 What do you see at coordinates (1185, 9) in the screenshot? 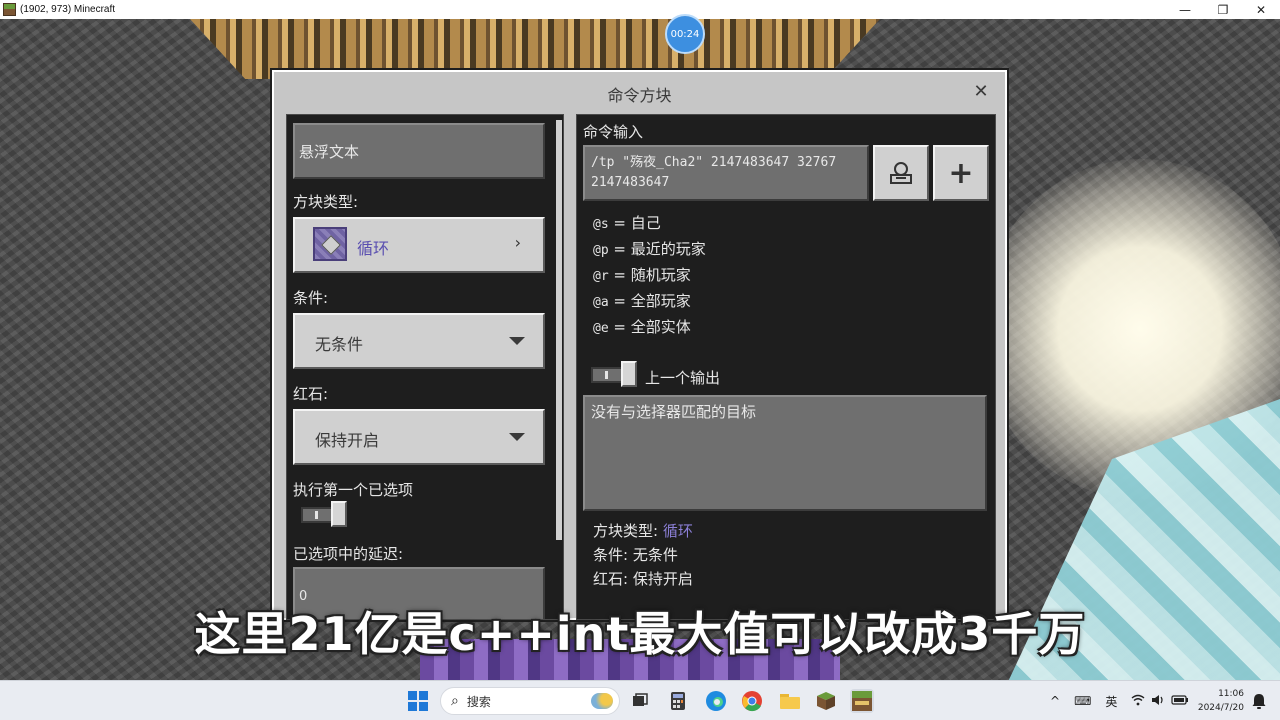
I see `minimize-button: —` at bounding box center [1185, 9].